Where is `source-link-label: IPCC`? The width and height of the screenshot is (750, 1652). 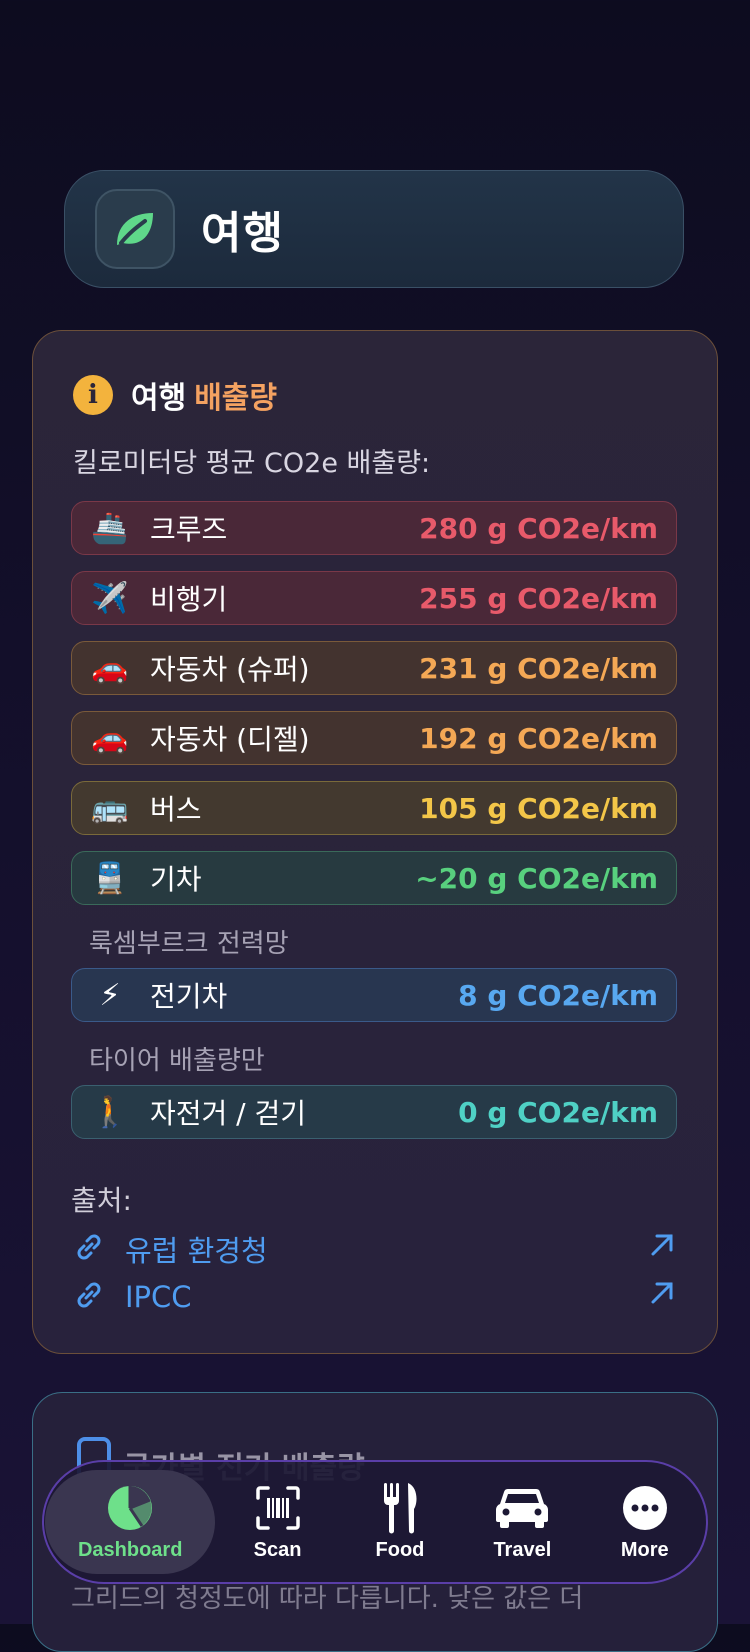
source-link-label: IPCC is located at coordinates (158, 1297).